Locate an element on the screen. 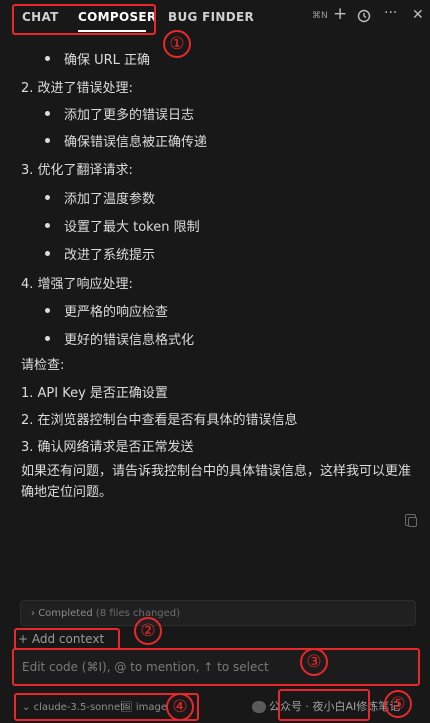 Image resolution: width=430 pixels, height=723 pixels. plus-icon: + is located at coordinates (340, 14).